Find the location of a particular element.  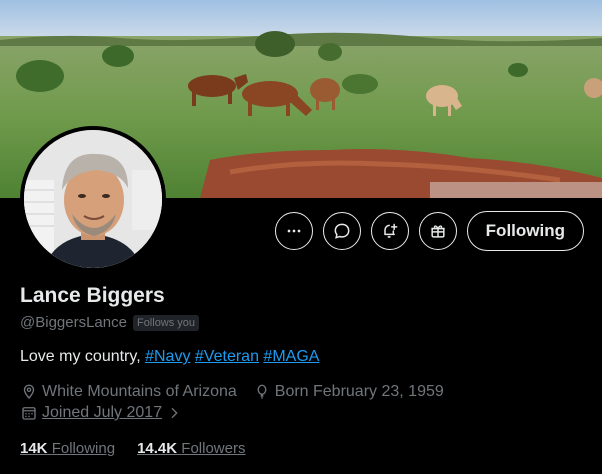

followers-stat: 14.4K Followers is located at coordinates (191, 448).